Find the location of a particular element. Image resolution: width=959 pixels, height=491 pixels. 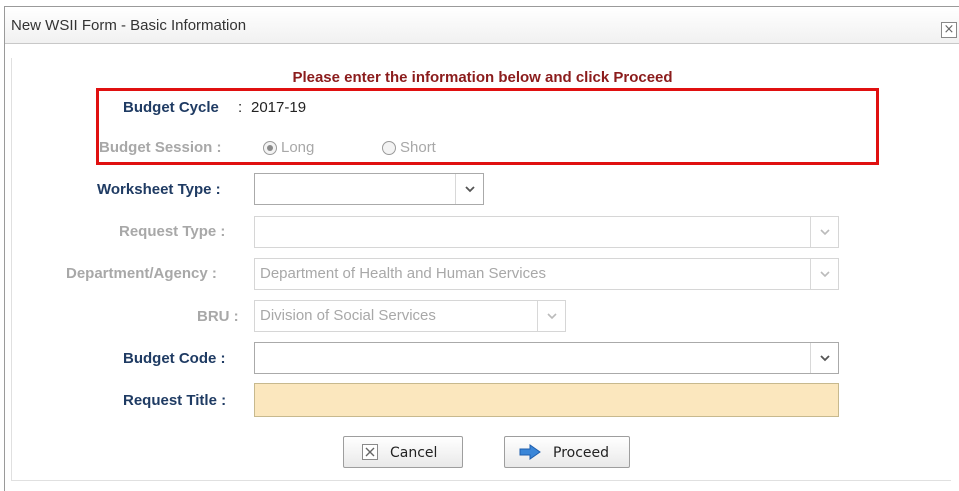

bru-value: Division of Social Services is located at coordinates (348, 315).